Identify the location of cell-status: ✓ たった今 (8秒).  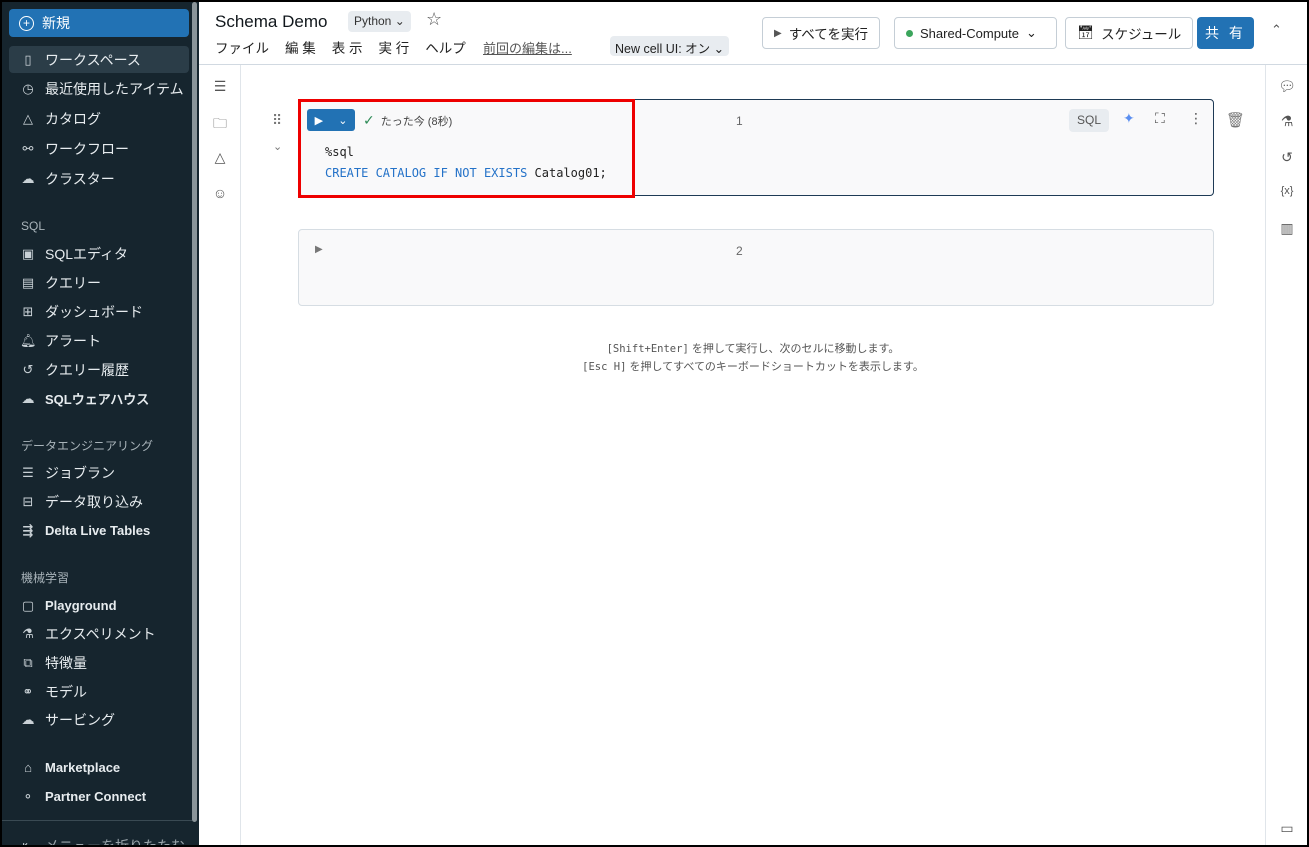
(407, 120).